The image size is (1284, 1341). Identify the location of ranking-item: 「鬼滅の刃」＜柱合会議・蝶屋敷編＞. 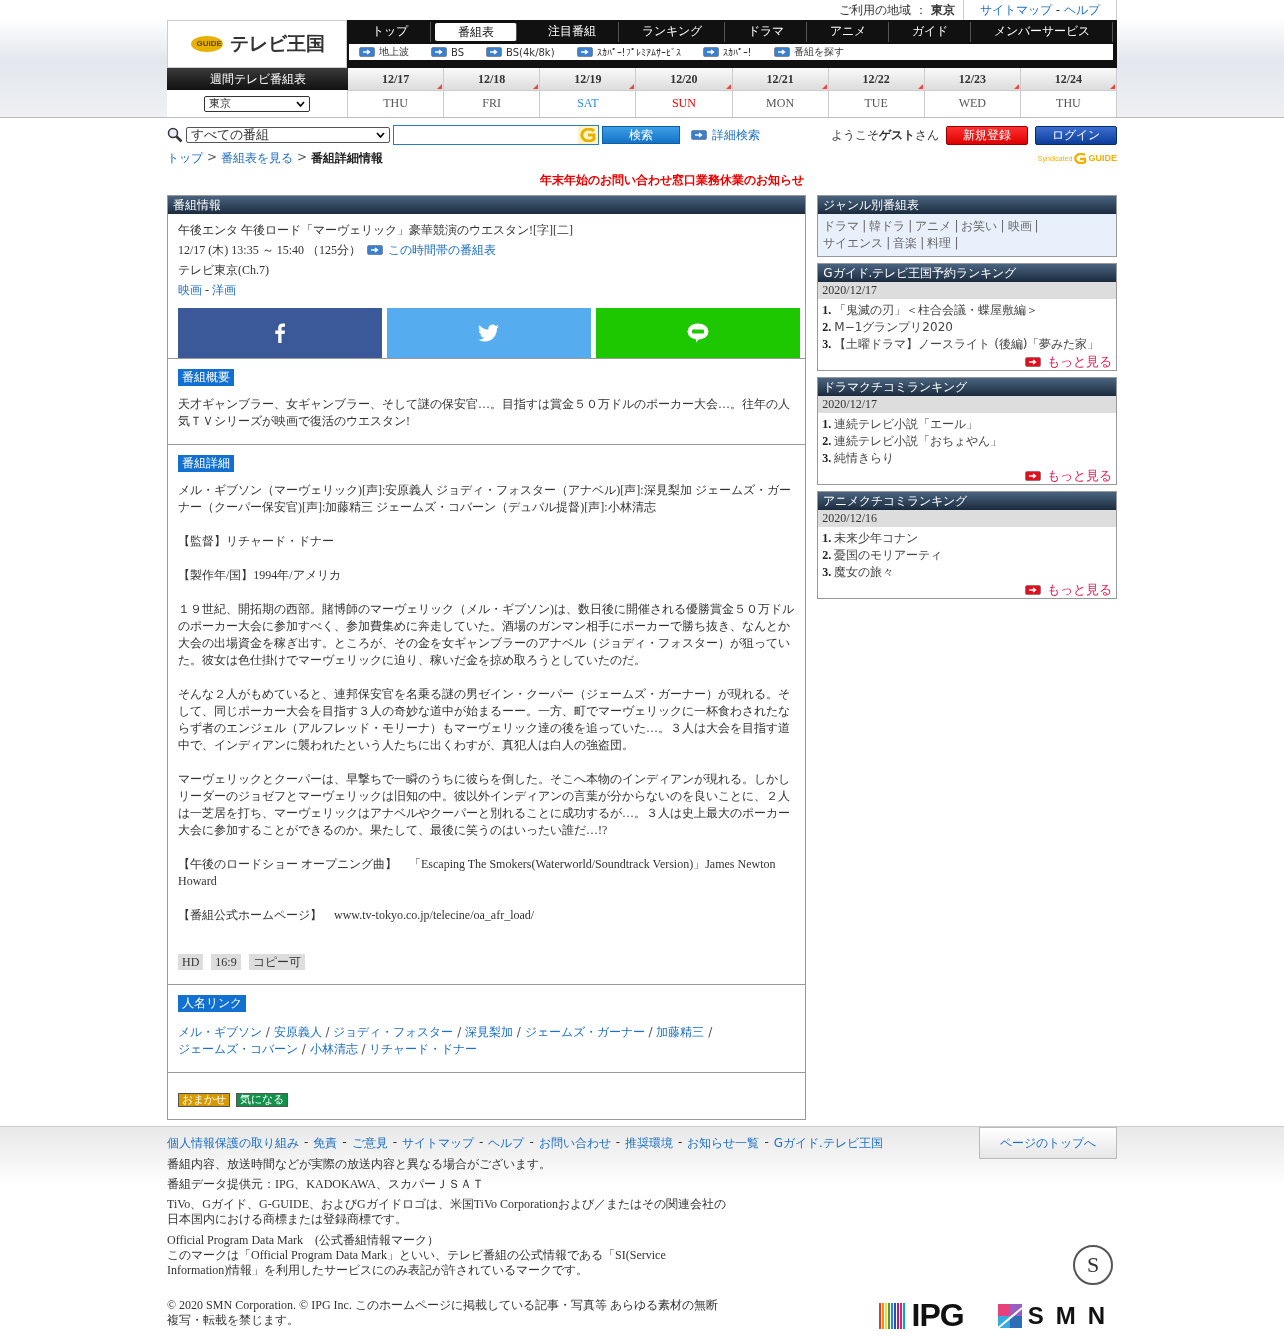
(936, 310).